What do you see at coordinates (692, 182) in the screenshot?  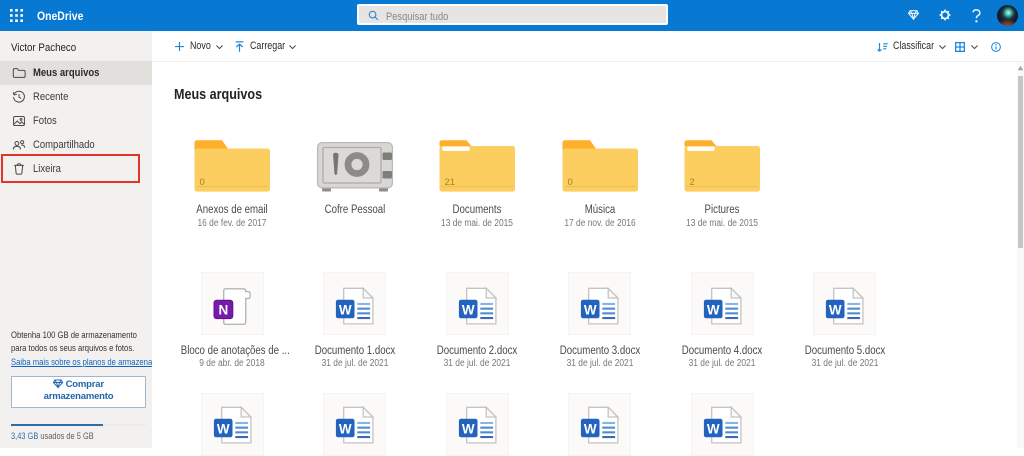 I see `svg-text: 2` at bounding box center [692, 182].